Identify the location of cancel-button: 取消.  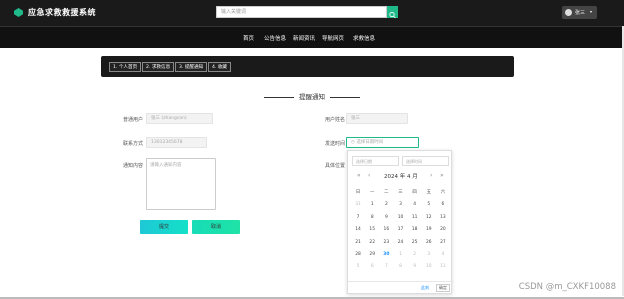
(216, 227).